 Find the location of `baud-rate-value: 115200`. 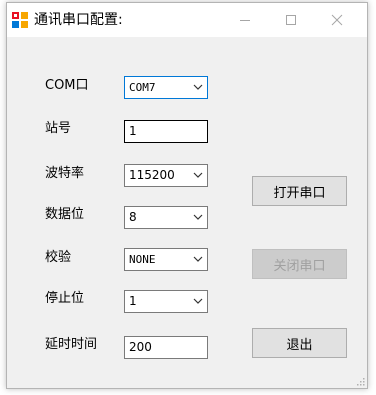

baud-rate-value: 115200 is located at coordinates (152, 175).